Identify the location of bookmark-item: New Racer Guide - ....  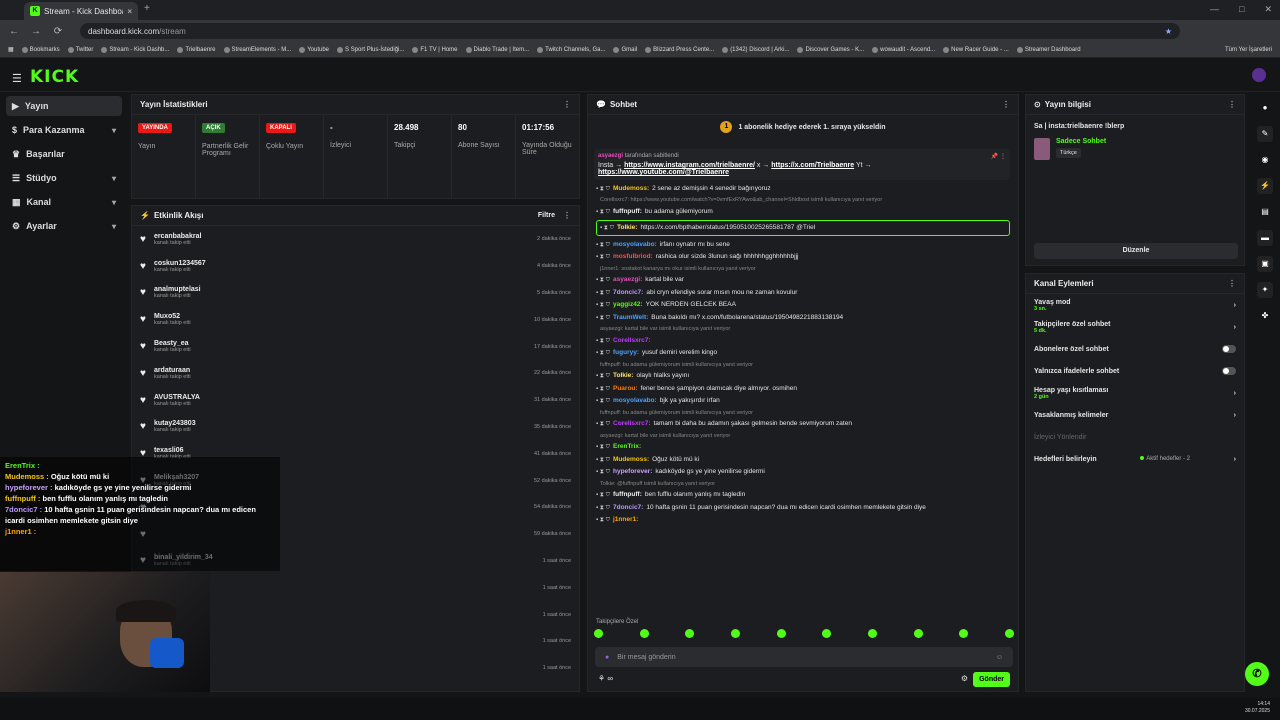
(976, 49).